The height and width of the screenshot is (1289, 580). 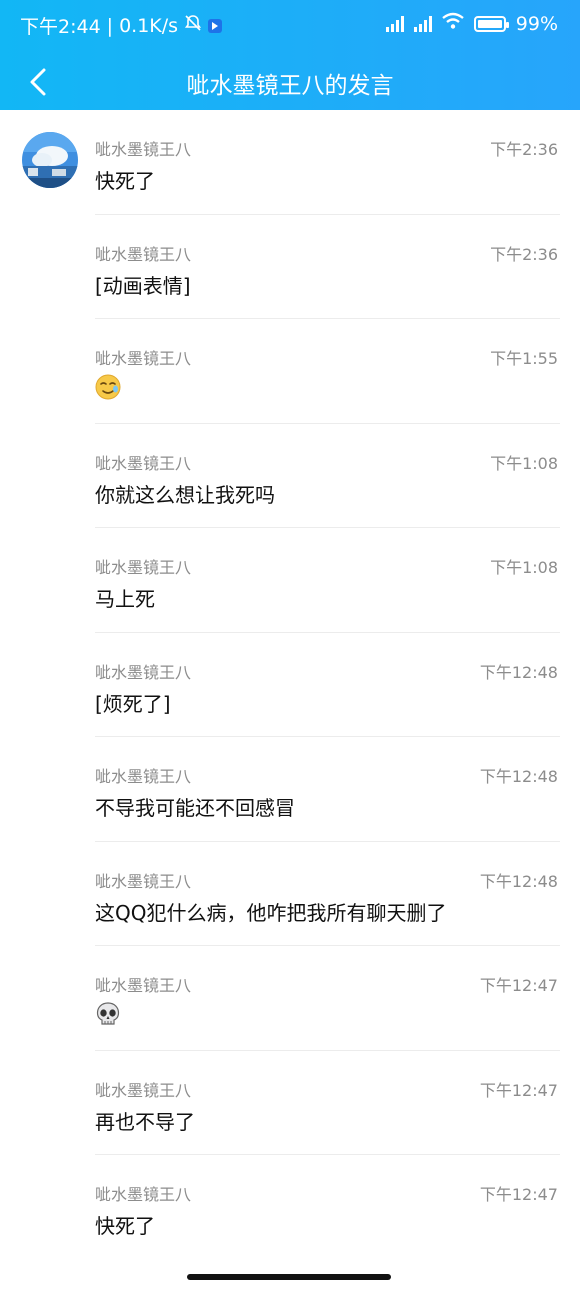 I want to click on nav-bar: 呲水墨镜王八的发言, so click(x=290, y=81).